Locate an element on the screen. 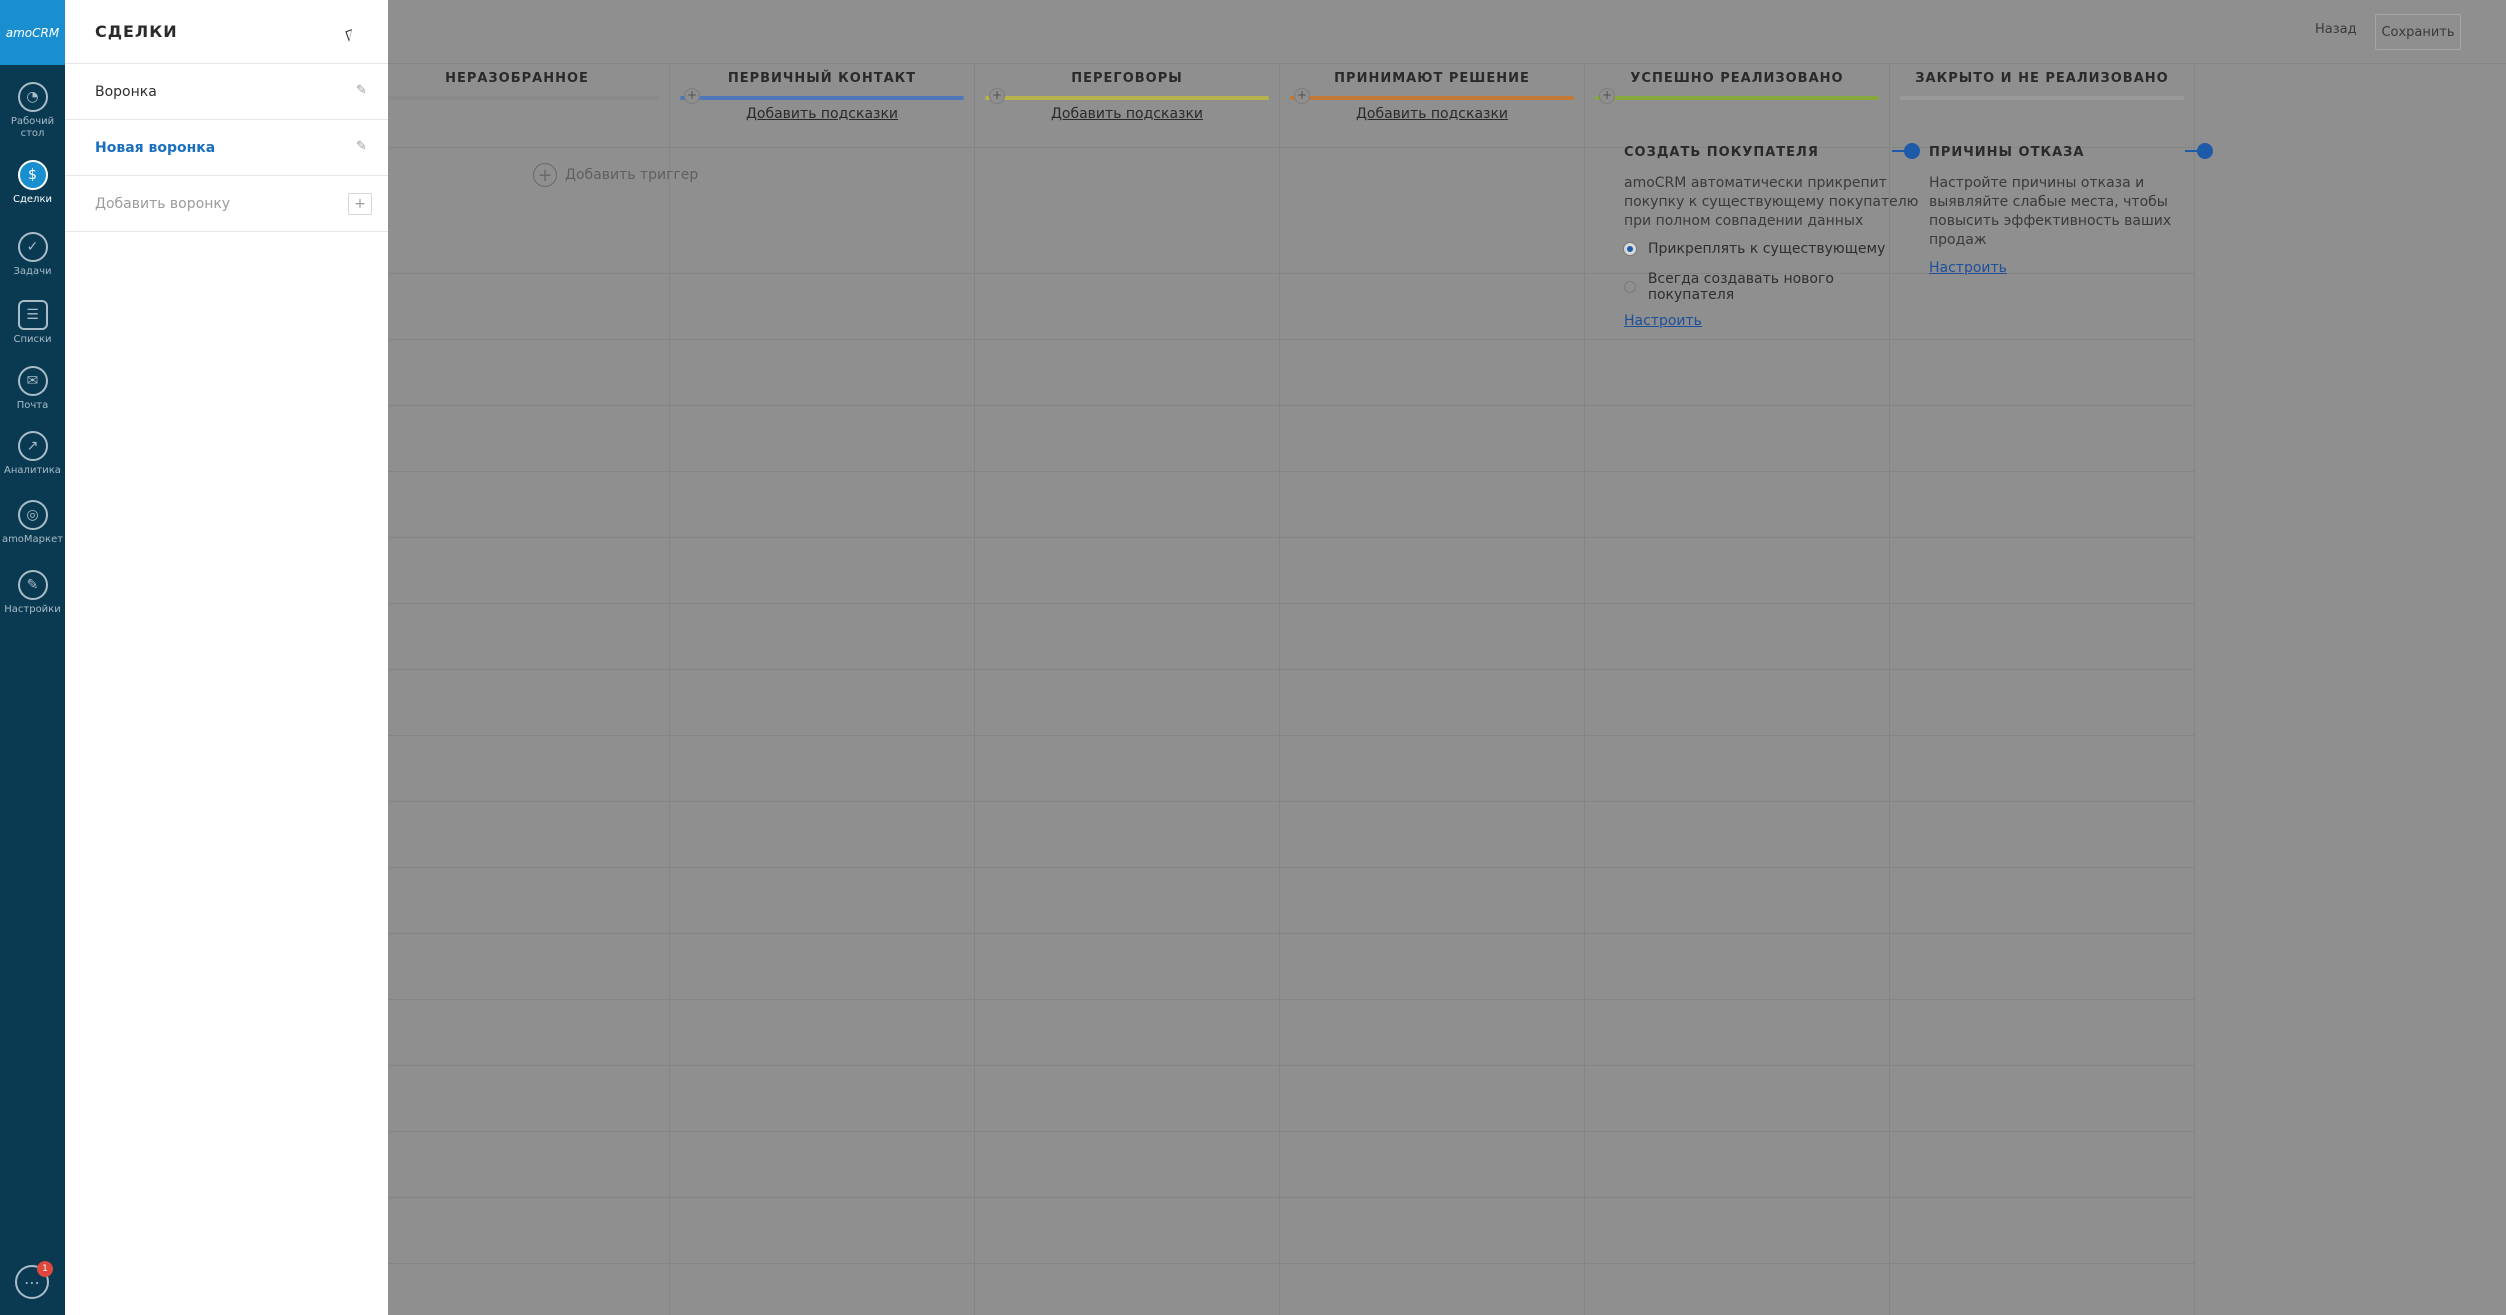 The image size is (2506, 1315). logo: amoCRM is located at coordinates (32, 32).